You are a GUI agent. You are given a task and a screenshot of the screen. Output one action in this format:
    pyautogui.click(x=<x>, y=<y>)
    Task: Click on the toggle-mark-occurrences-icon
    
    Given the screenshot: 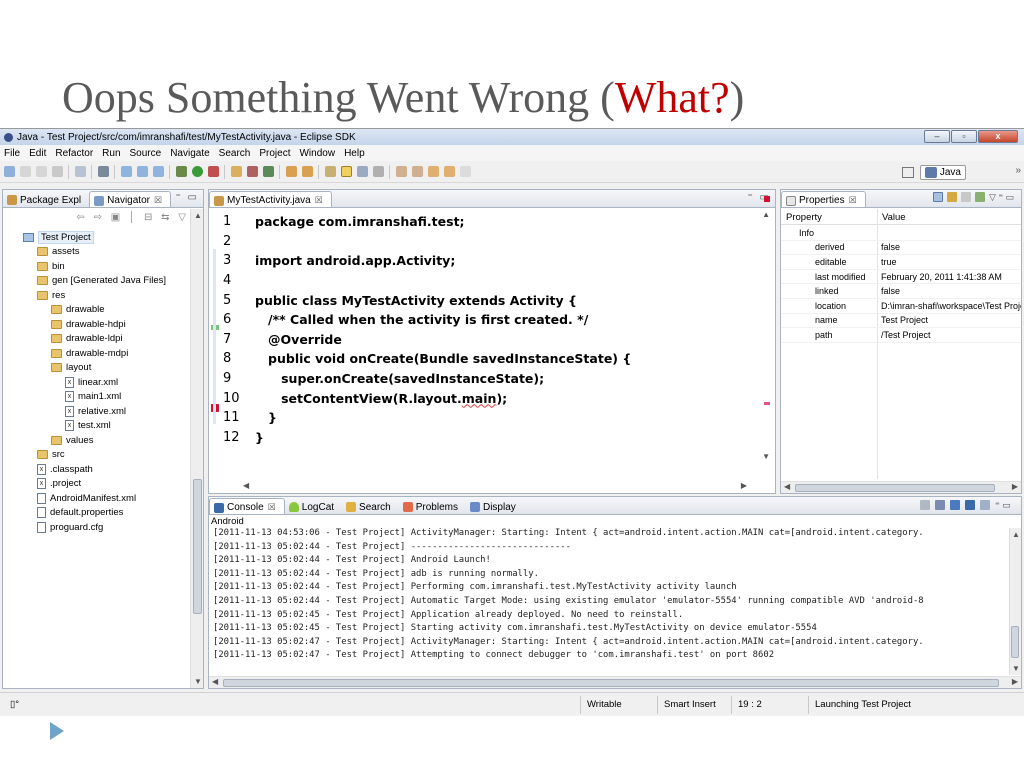 What is the action you would take?
    pyautogui.click(x=330, y=171)
    